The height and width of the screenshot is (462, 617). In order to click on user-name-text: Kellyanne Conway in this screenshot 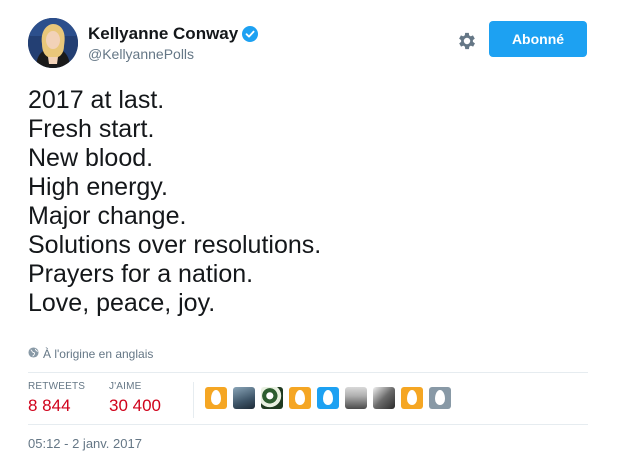, I will do `click(163, 34)`.